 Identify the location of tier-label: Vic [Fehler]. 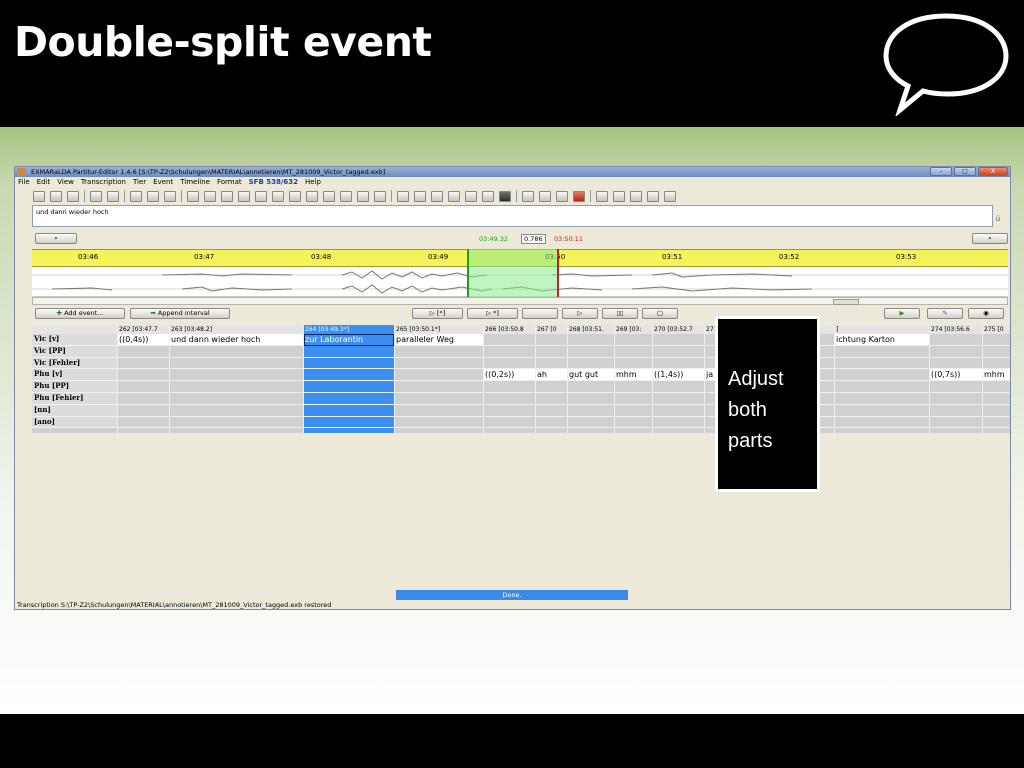
(74, 363).